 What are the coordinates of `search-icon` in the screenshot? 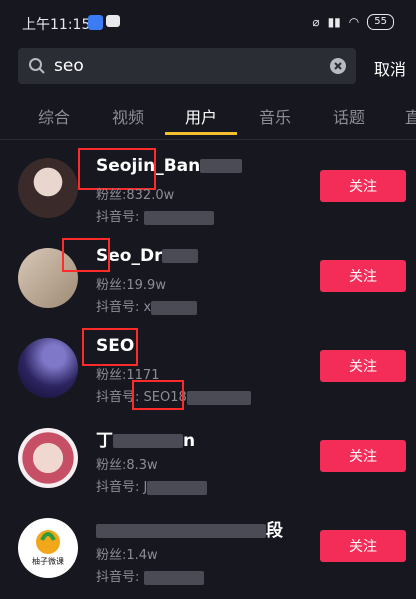 It's located at (37, 66).